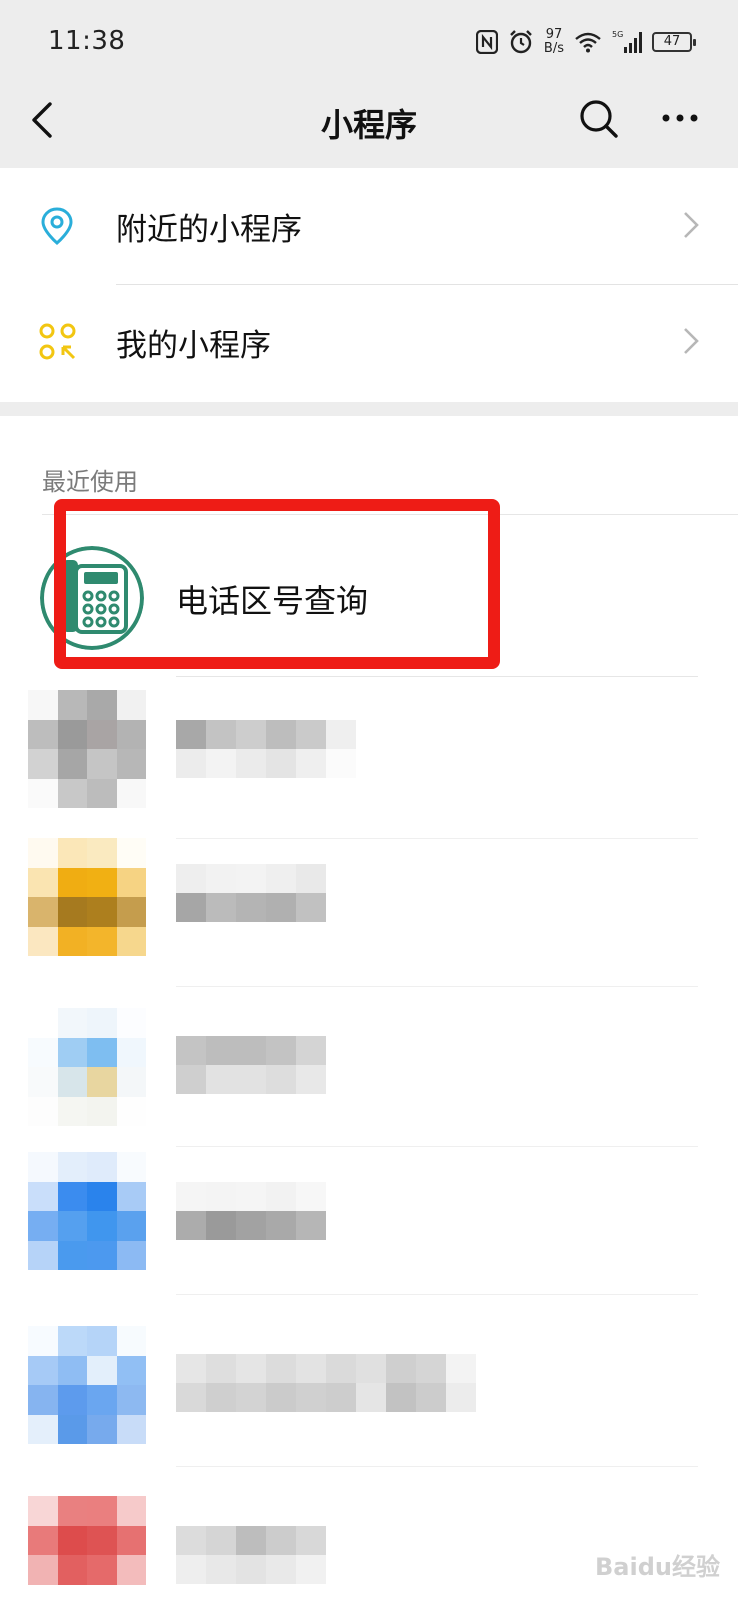 The height and width of the screenshot is (1600, 738). I want to click on mini-program-menu: 附近的小程序 我的小程序, so click(369, 285).